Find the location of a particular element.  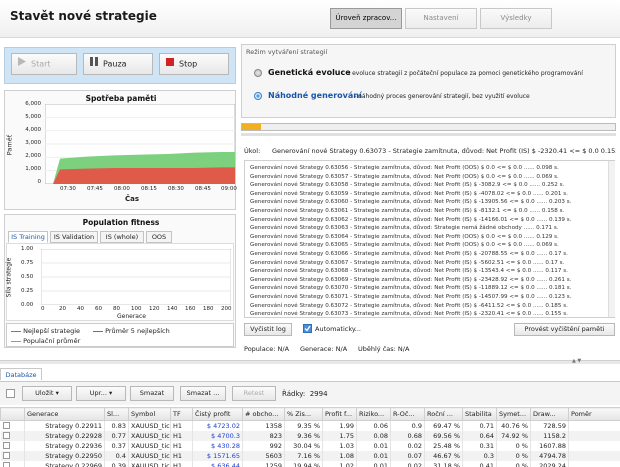

column-header: Čistý profit is located at coordinates (217, 414).